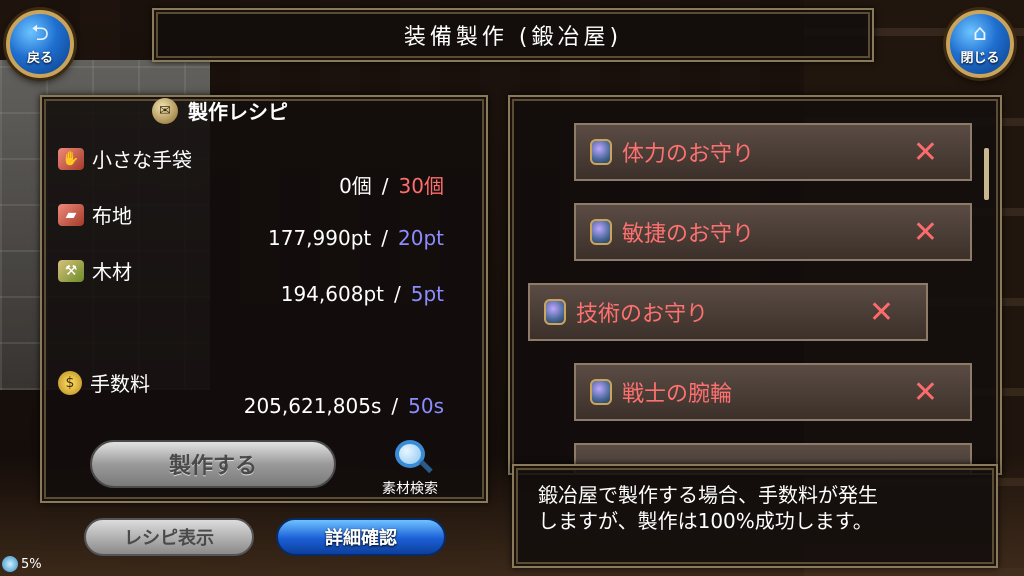  Describe the element at coordinates (361, 537) in the screenshot. I see `detail-button: 詳細確認` at that location.